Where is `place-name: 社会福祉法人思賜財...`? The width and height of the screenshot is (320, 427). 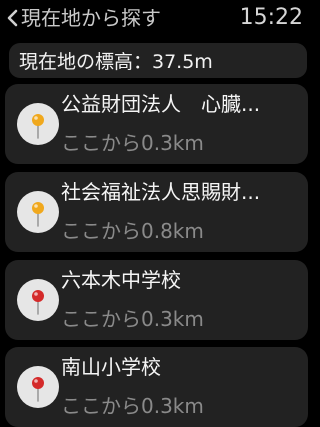
place-name: 社会福祉法人思賜財... is located at coordinates (161, 192).